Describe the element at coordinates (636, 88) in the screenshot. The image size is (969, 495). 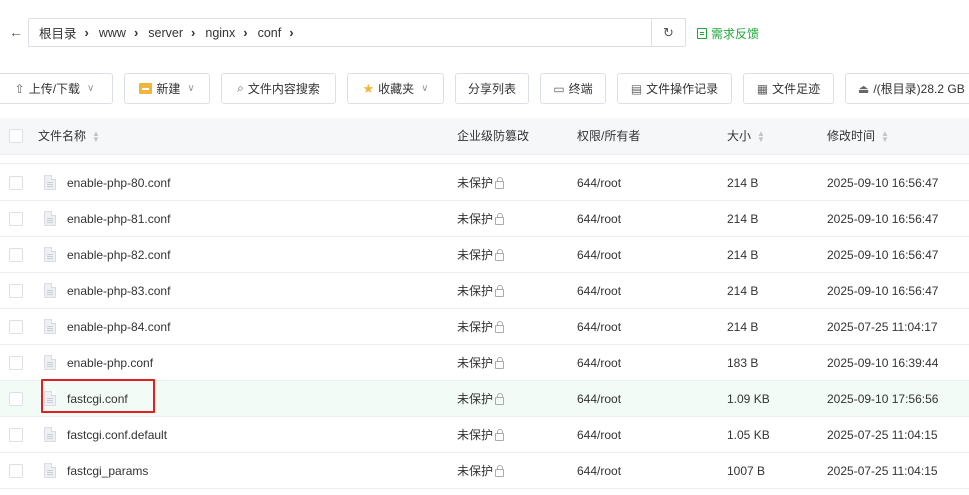
I see `log-icon: ▤` at that location.